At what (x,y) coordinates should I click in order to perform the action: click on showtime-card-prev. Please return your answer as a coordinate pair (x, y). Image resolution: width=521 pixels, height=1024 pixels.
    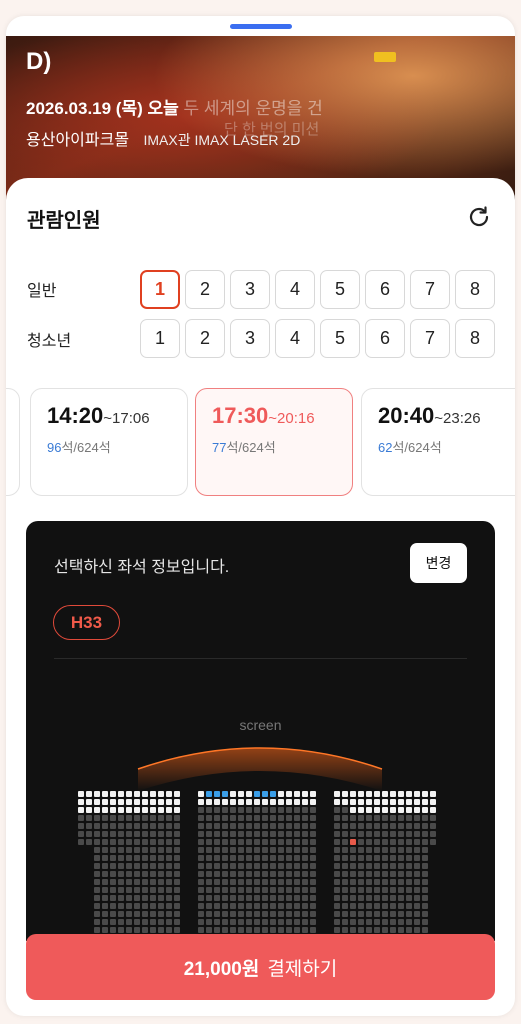
    Looking at the image, I should click on (13, 442).